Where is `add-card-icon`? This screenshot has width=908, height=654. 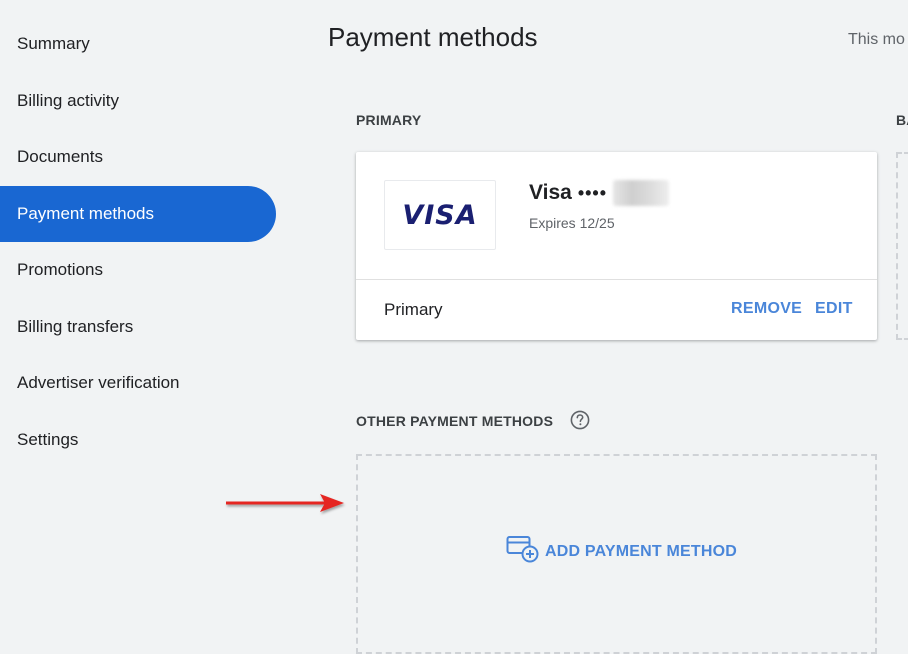
add-card-icon is located at coordinates (523, 551).